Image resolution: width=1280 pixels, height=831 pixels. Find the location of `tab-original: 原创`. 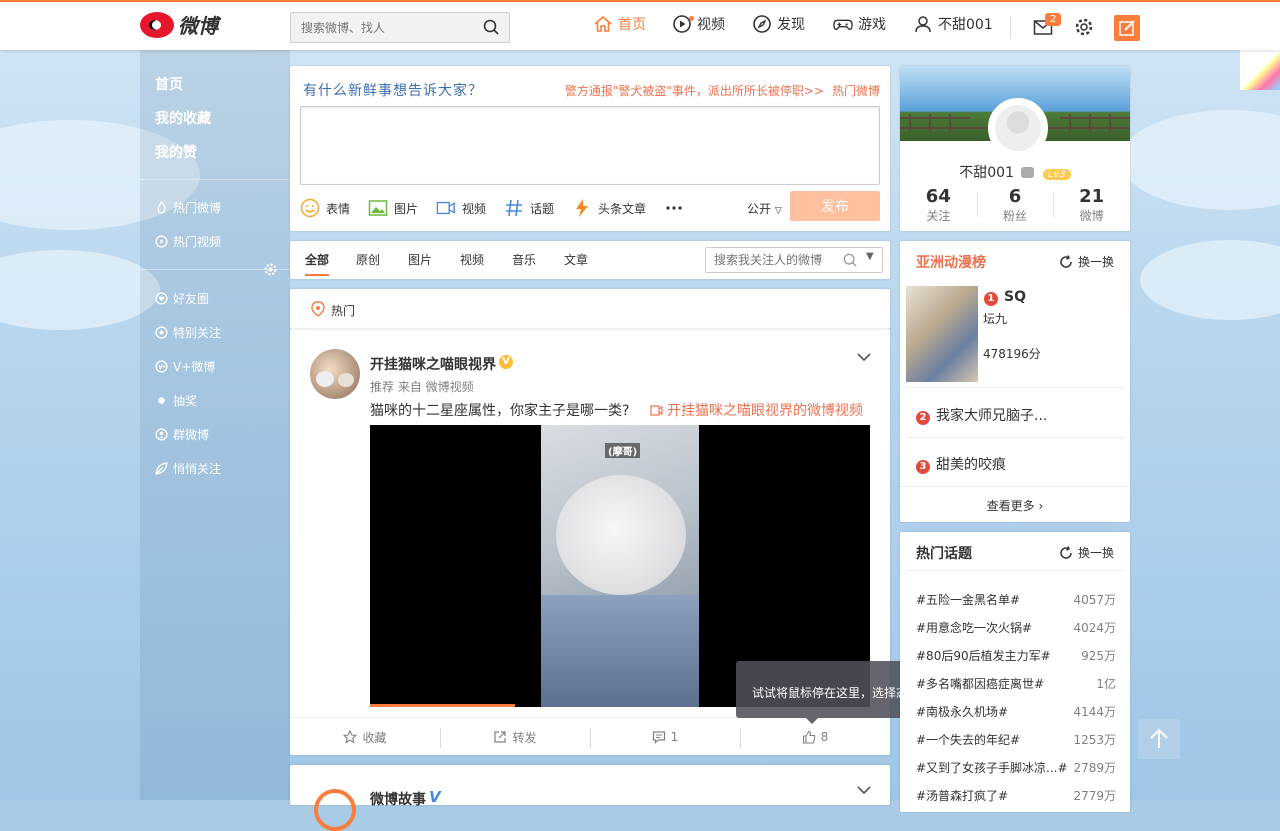

tab-original: 原创 is located at coordinates (368, 259).